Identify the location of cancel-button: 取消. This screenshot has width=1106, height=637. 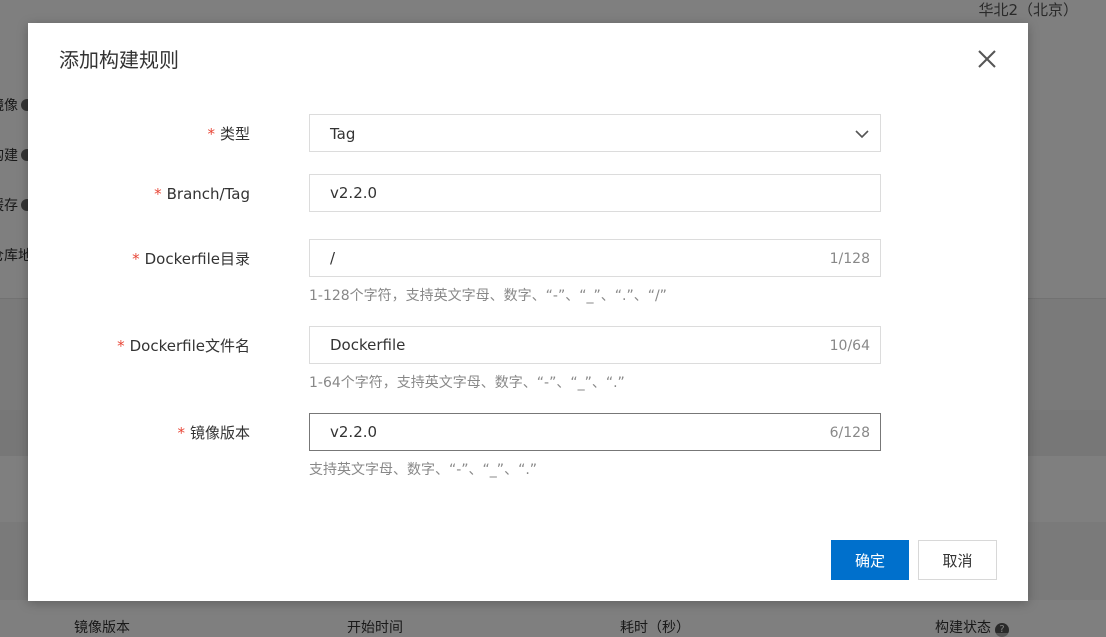
(957, 560).